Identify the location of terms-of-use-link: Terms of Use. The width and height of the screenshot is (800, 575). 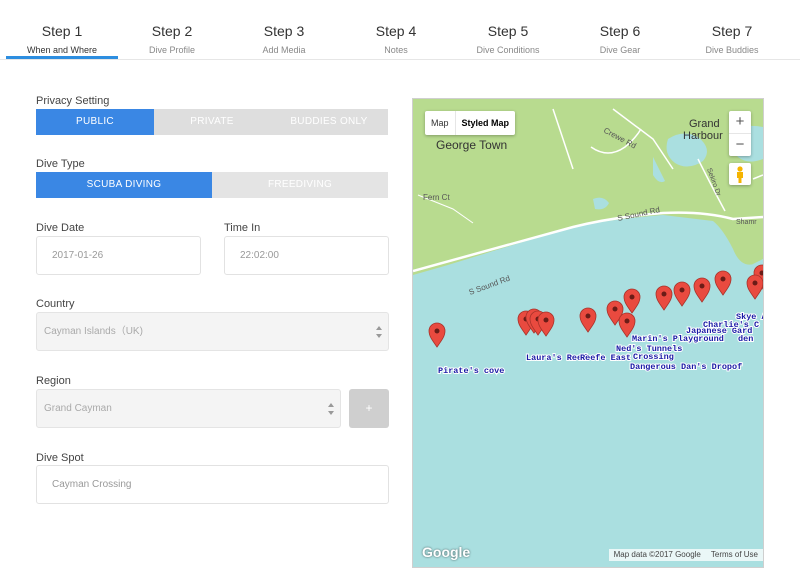
(734, 554).